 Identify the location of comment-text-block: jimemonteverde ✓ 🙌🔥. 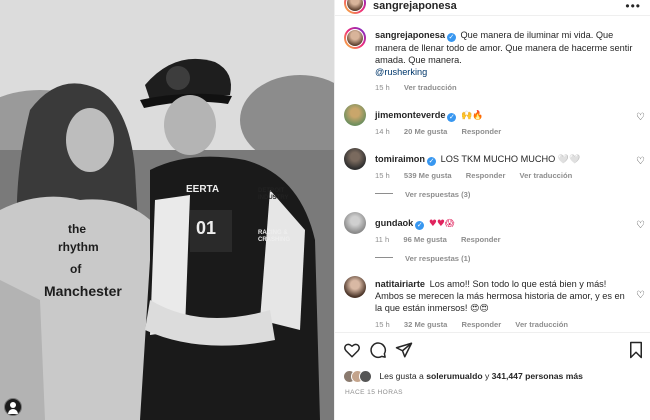
(504, 115).